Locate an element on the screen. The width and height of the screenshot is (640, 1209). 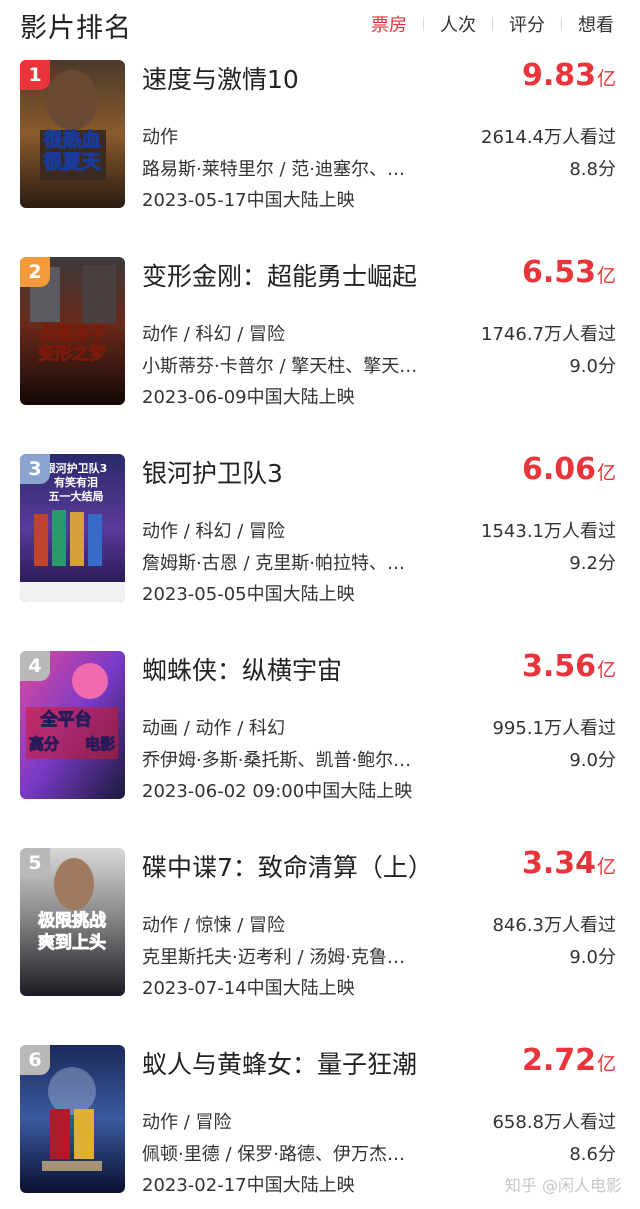
movie-poster: 点燃孩子 变形之梦 2 is located at coordinates (72, 331).